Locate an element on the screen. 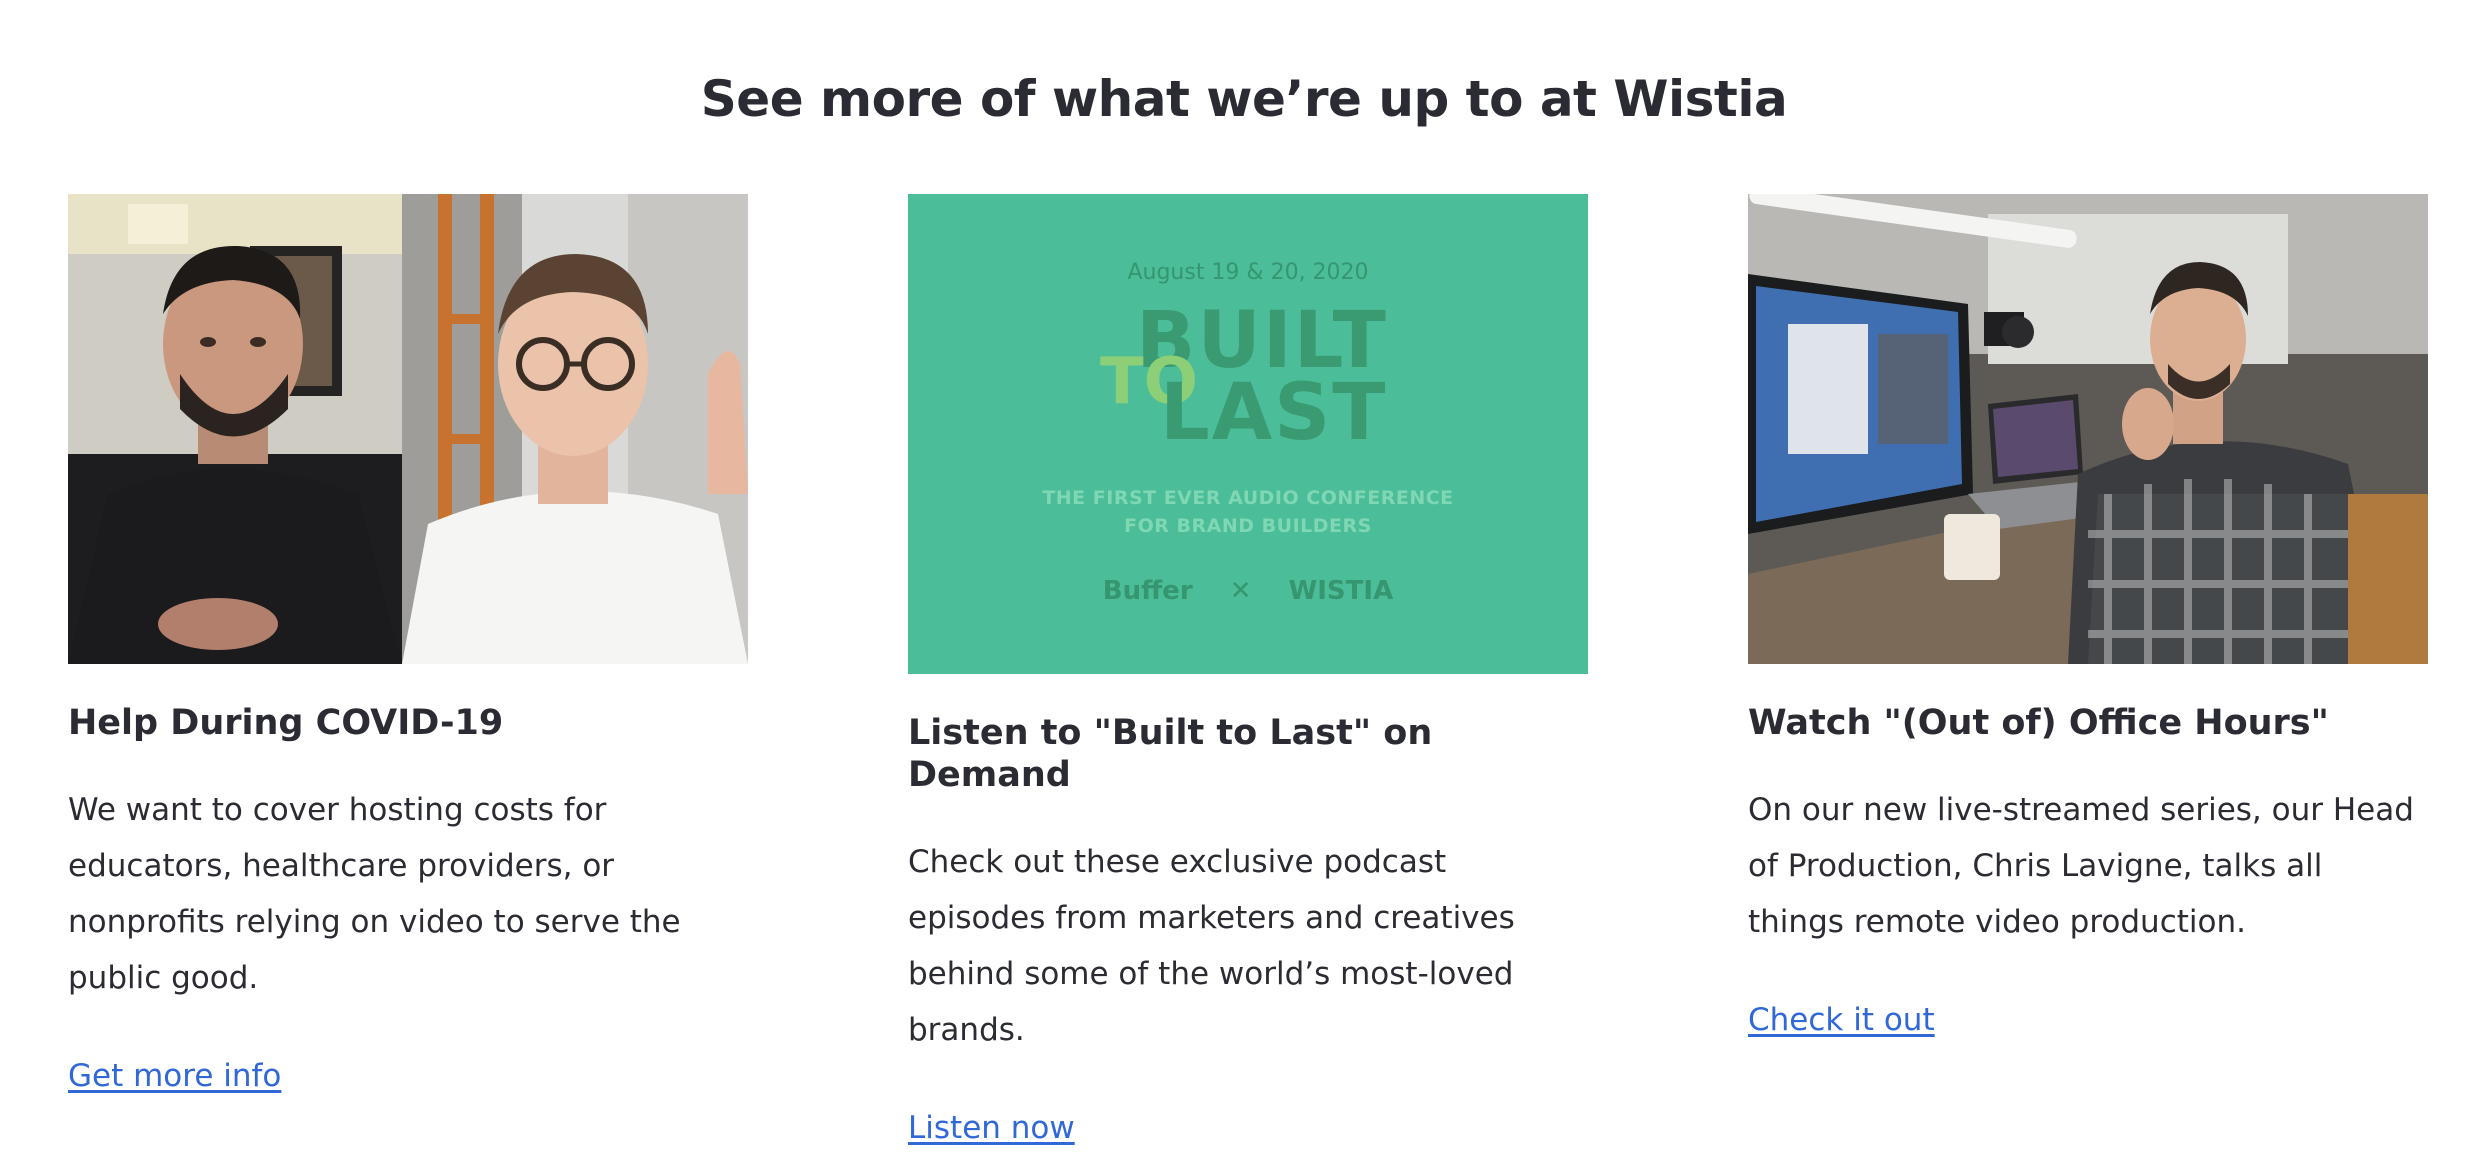 This screenshot has width=2488, height=1152. banner-sponsors: Buffer ✕ WISTIA is located at coordinates (1248, 591).